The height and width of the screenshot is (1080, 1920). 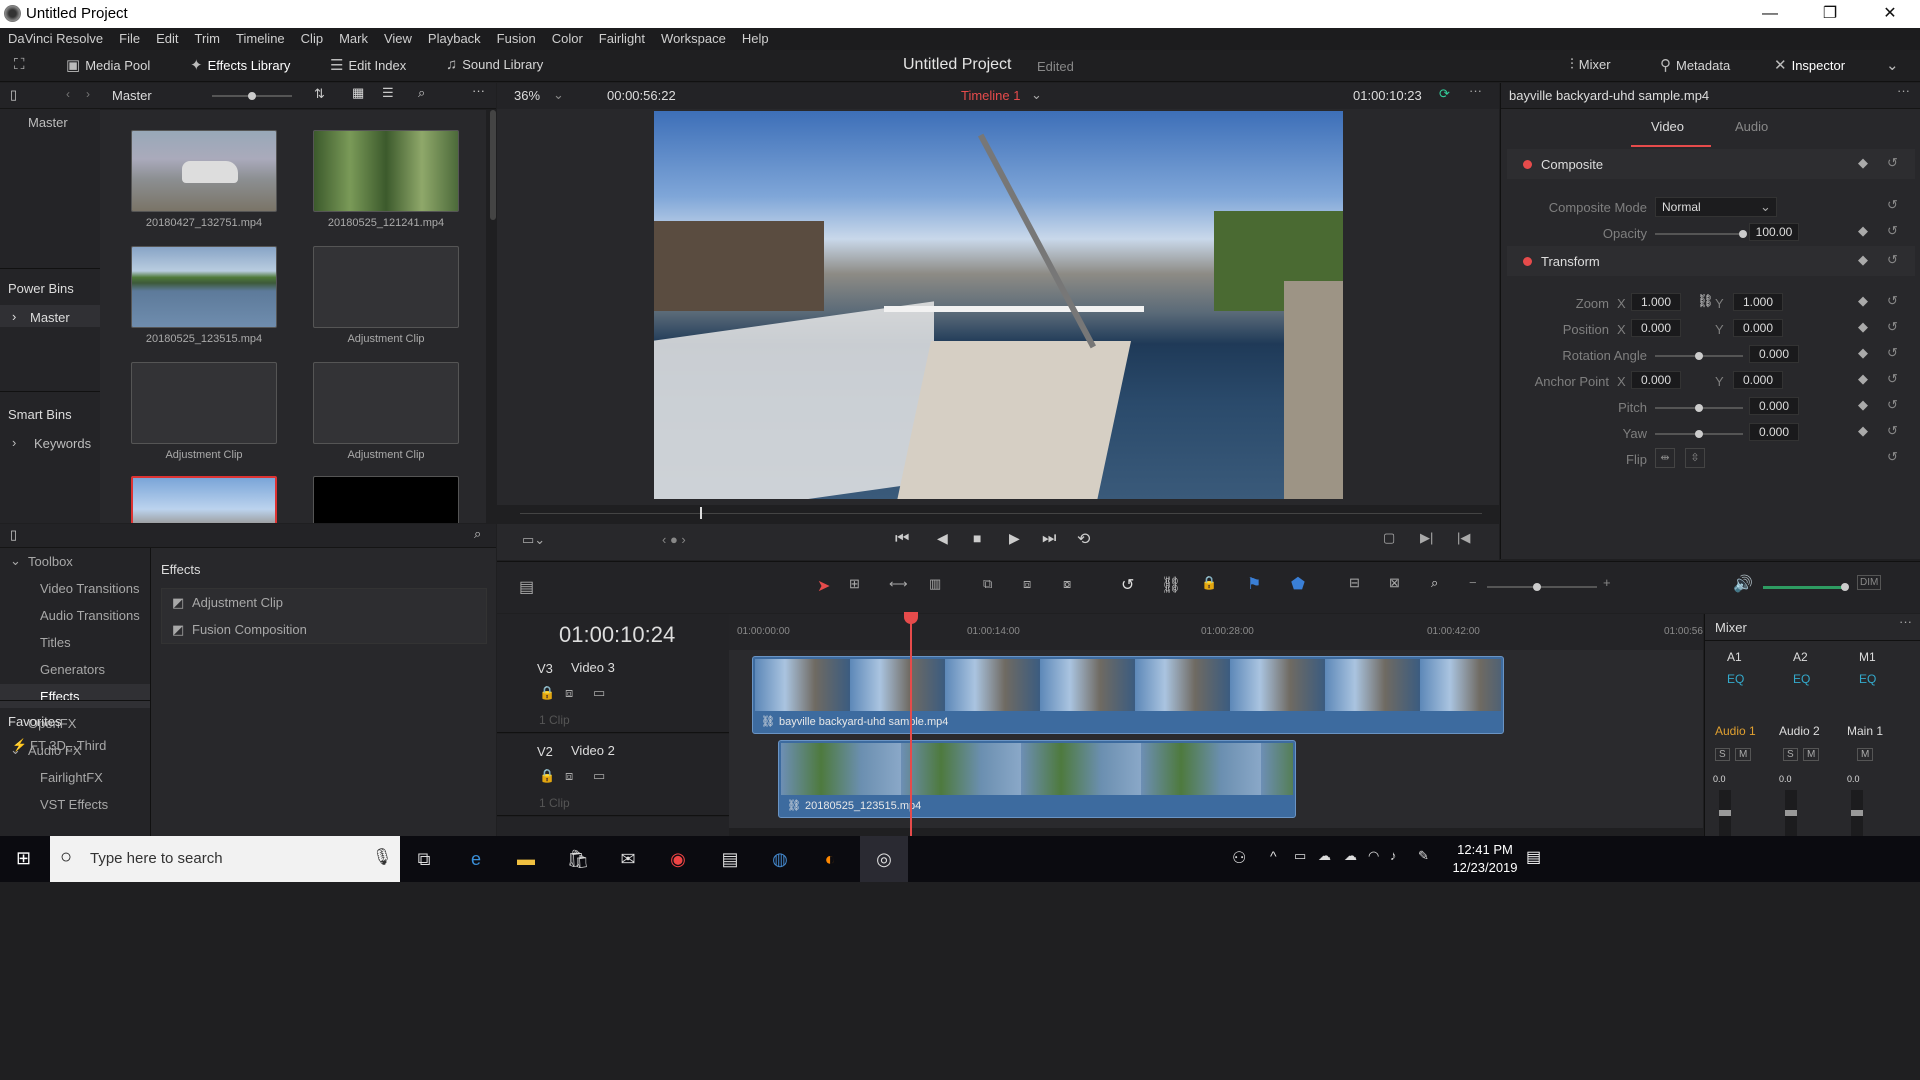 What do you see at coordinates (249, 629) in the screenshot?
I see `effect-fusion-composition: Fusion Composition` at bounding box center [249, 629].